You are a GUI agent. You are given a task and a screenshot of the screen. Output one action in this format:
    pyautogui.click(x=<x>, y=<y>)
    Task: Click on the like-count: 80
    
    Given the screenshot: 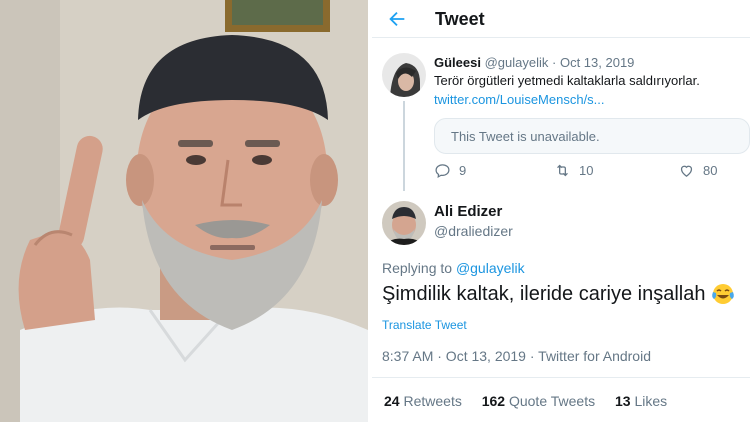 What is the action you would take?
    pyautogui.click(x=710, y=170)
    